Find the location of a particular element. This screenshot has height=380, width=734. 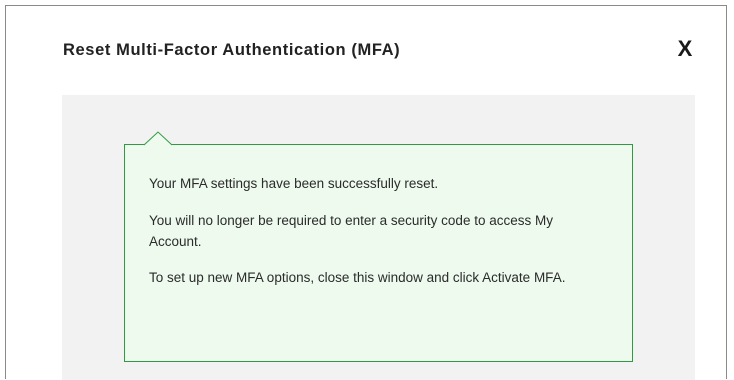

dialog-title: Reset Multi-Factor Authentication (MFA) is located at coordinates (232, 50).